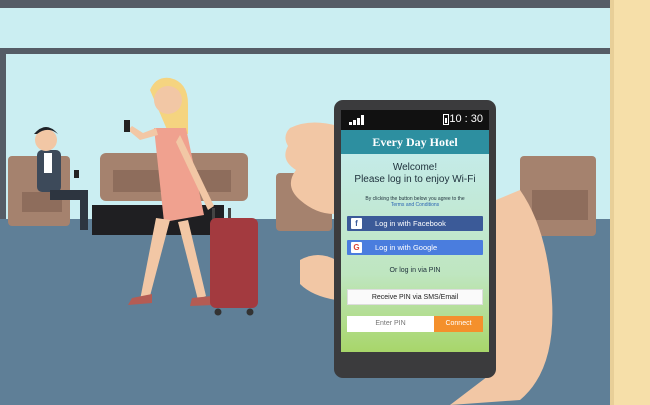  What do you see at coordinates (356, 247) in the screenshot?
I see `google-icon: G` at bounding box center [356, 247].